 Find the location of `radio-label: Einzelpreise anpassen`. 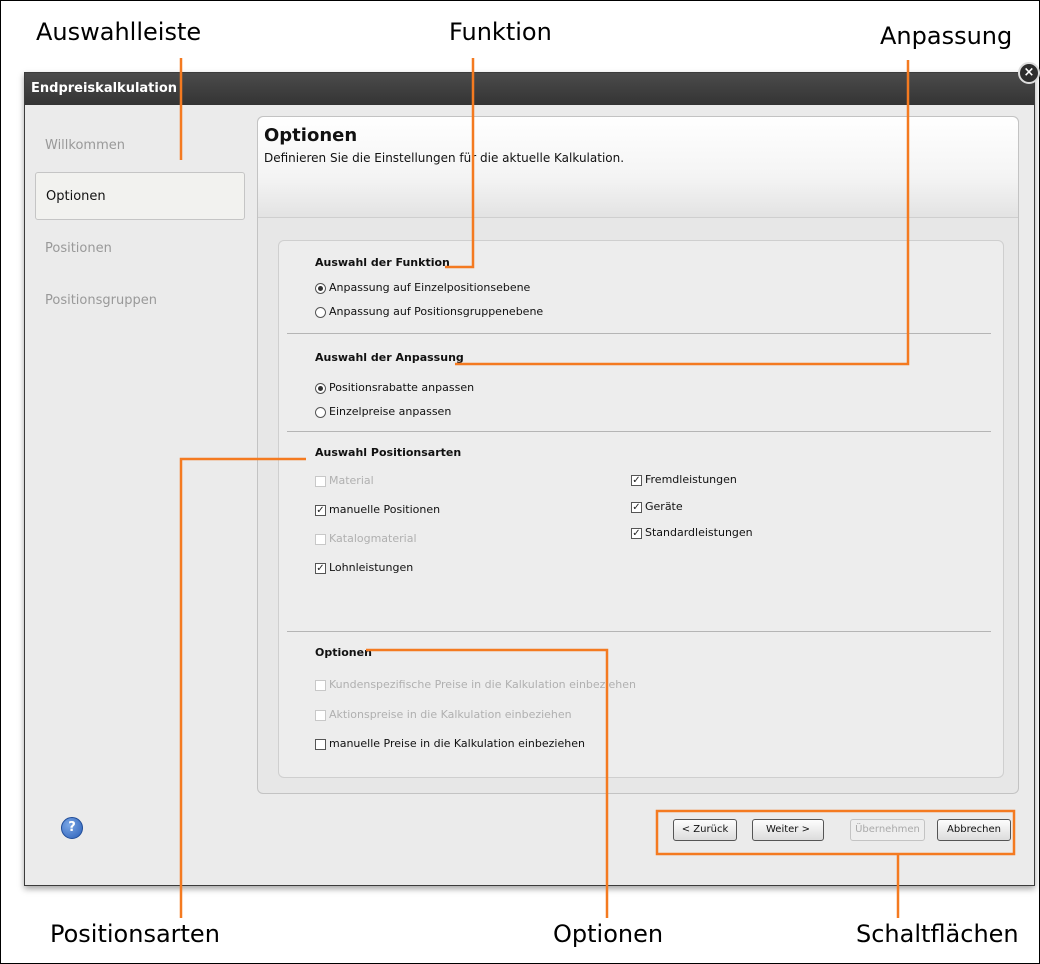

radio-label: Einzelpreise anpassen is located at coordinates (390, 411).